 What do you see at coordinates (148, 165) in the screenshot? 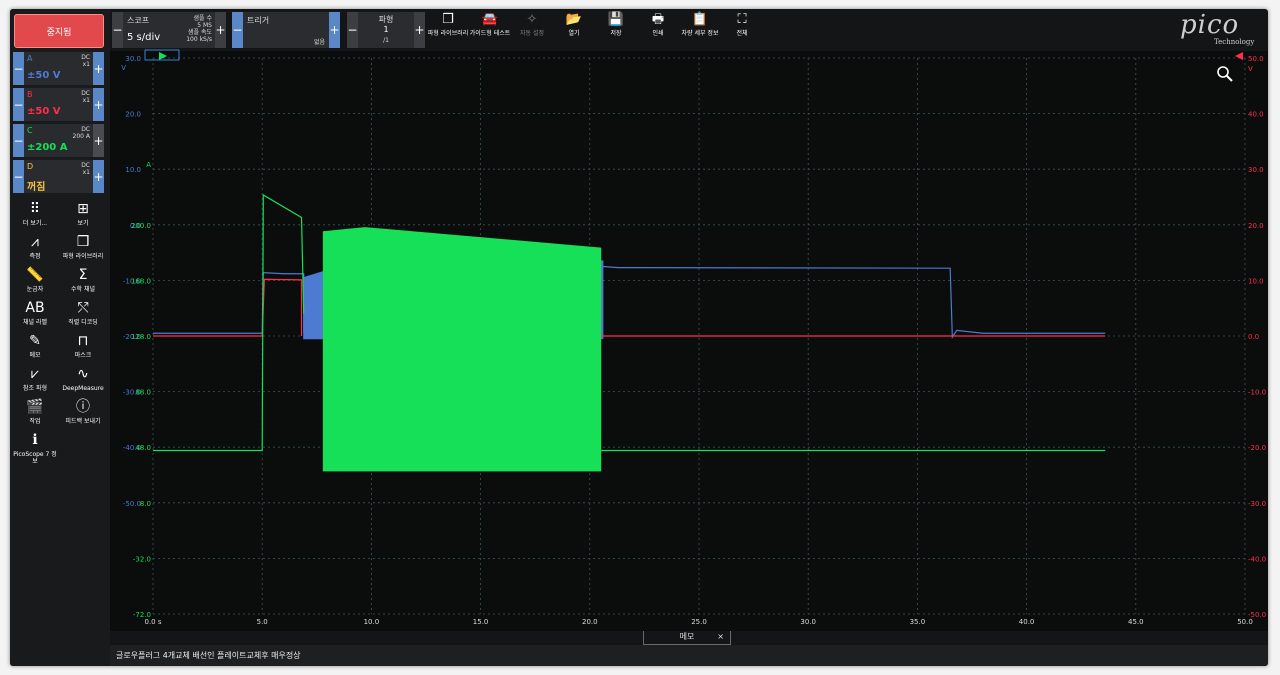
I see `axis-c-tick-label: A` at bounding box center [148, 165].